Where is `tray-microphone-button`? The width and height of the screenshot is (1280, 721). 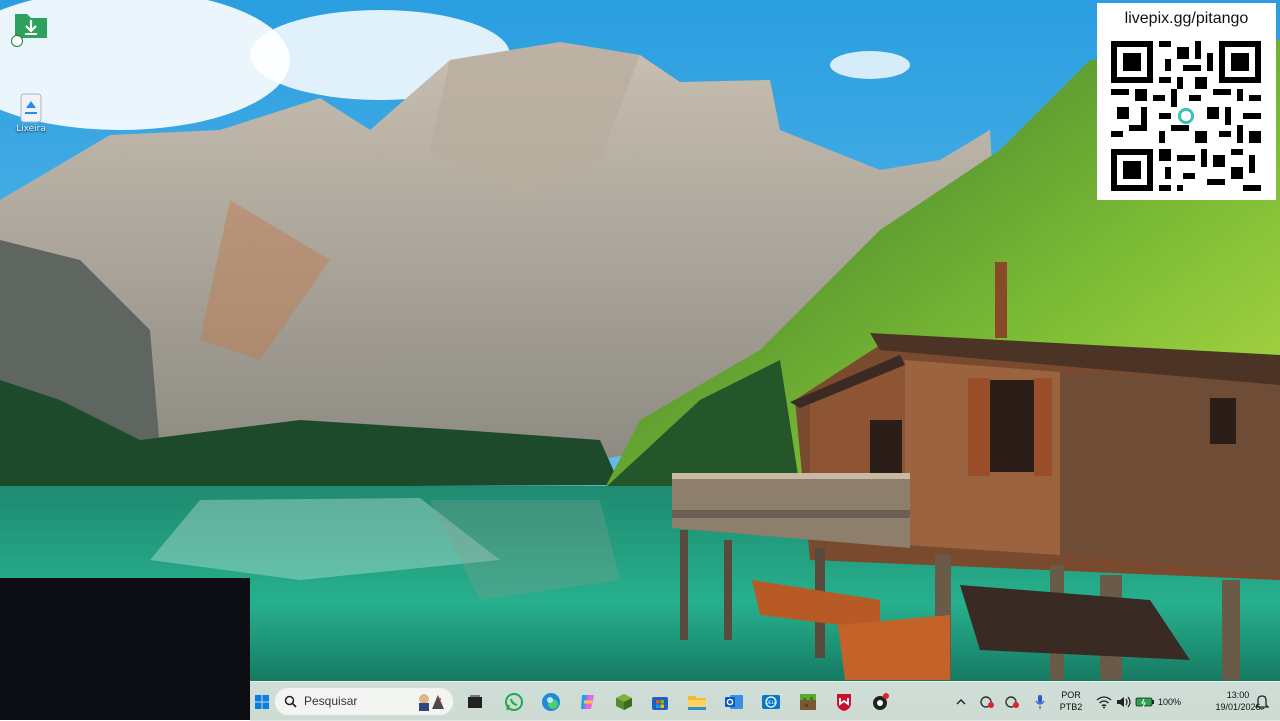
tray-microphone-button is located at coordinates (1040, 702).